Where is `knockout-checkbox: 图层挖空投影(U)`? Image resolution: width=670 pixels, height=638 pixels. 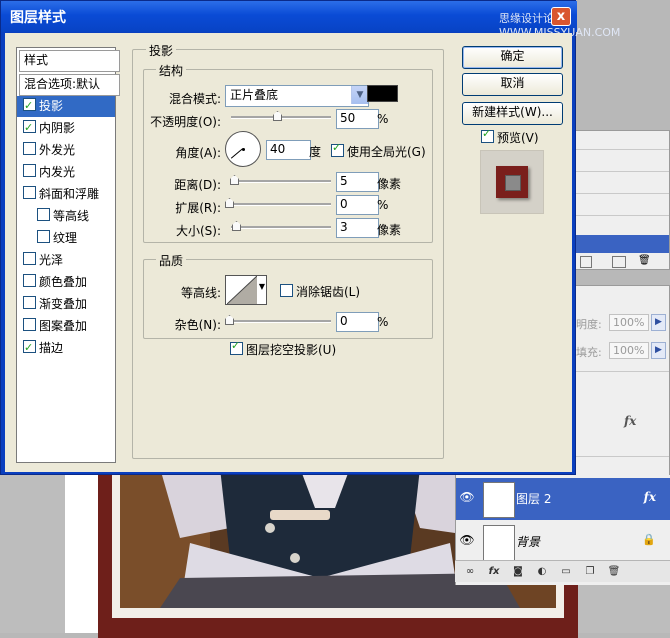 knockout-checkbox: 图层挖空投影(U) is located at coordinates (283, 348).